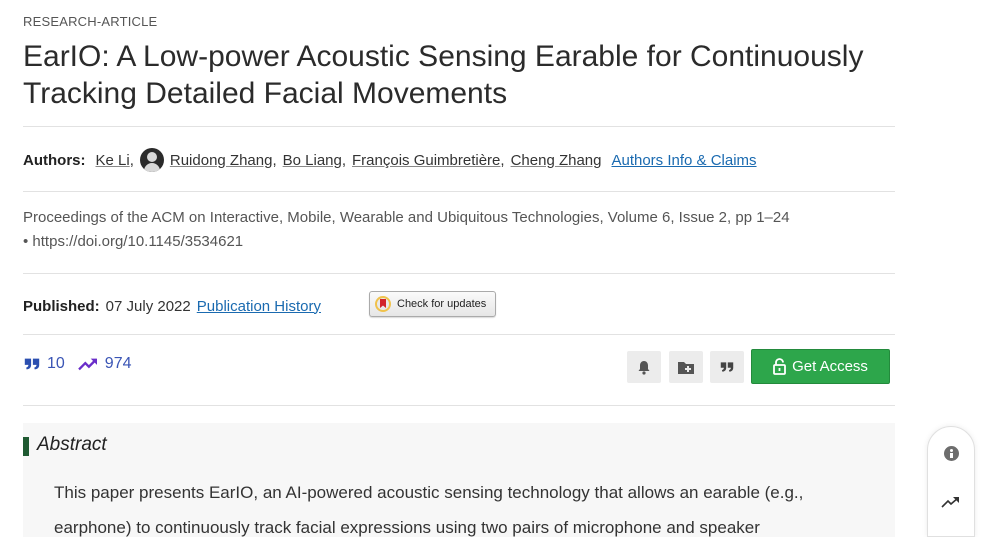 Image resolution: width=1000 pixels, height=537 pixels. I want to click on abstract-heading: Abstract, so click(72, 444).